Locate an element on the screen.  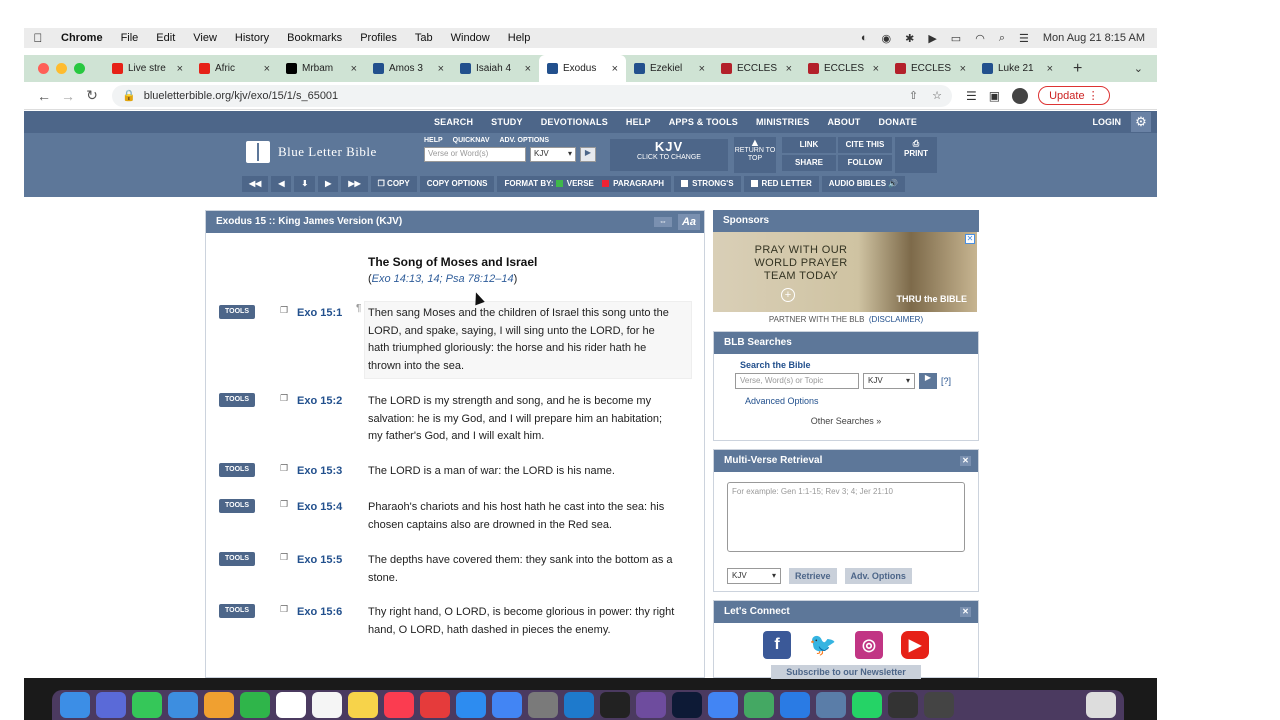
clock: Mon Aug 21 8:15 AM is located at coordinates (1094, 38).